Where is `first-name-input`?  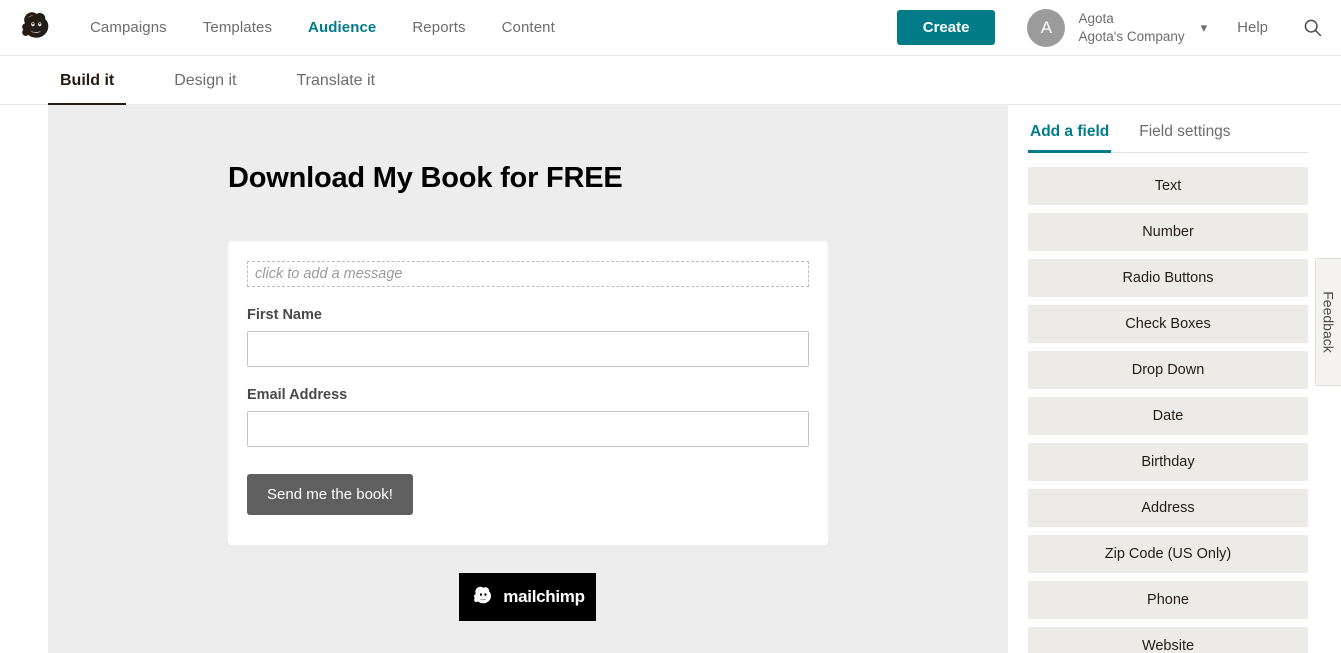
first-name-input is located at coordinates (528, 349).